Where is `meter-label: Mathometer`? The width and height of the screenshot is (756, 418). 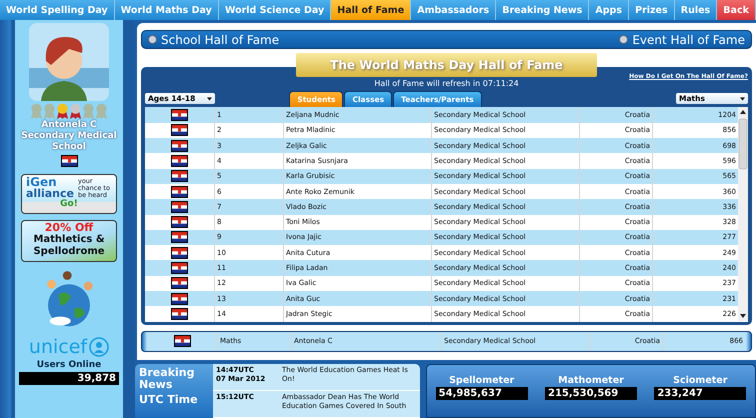 meter-label: Mathometer is located at coordinates (591, 380).